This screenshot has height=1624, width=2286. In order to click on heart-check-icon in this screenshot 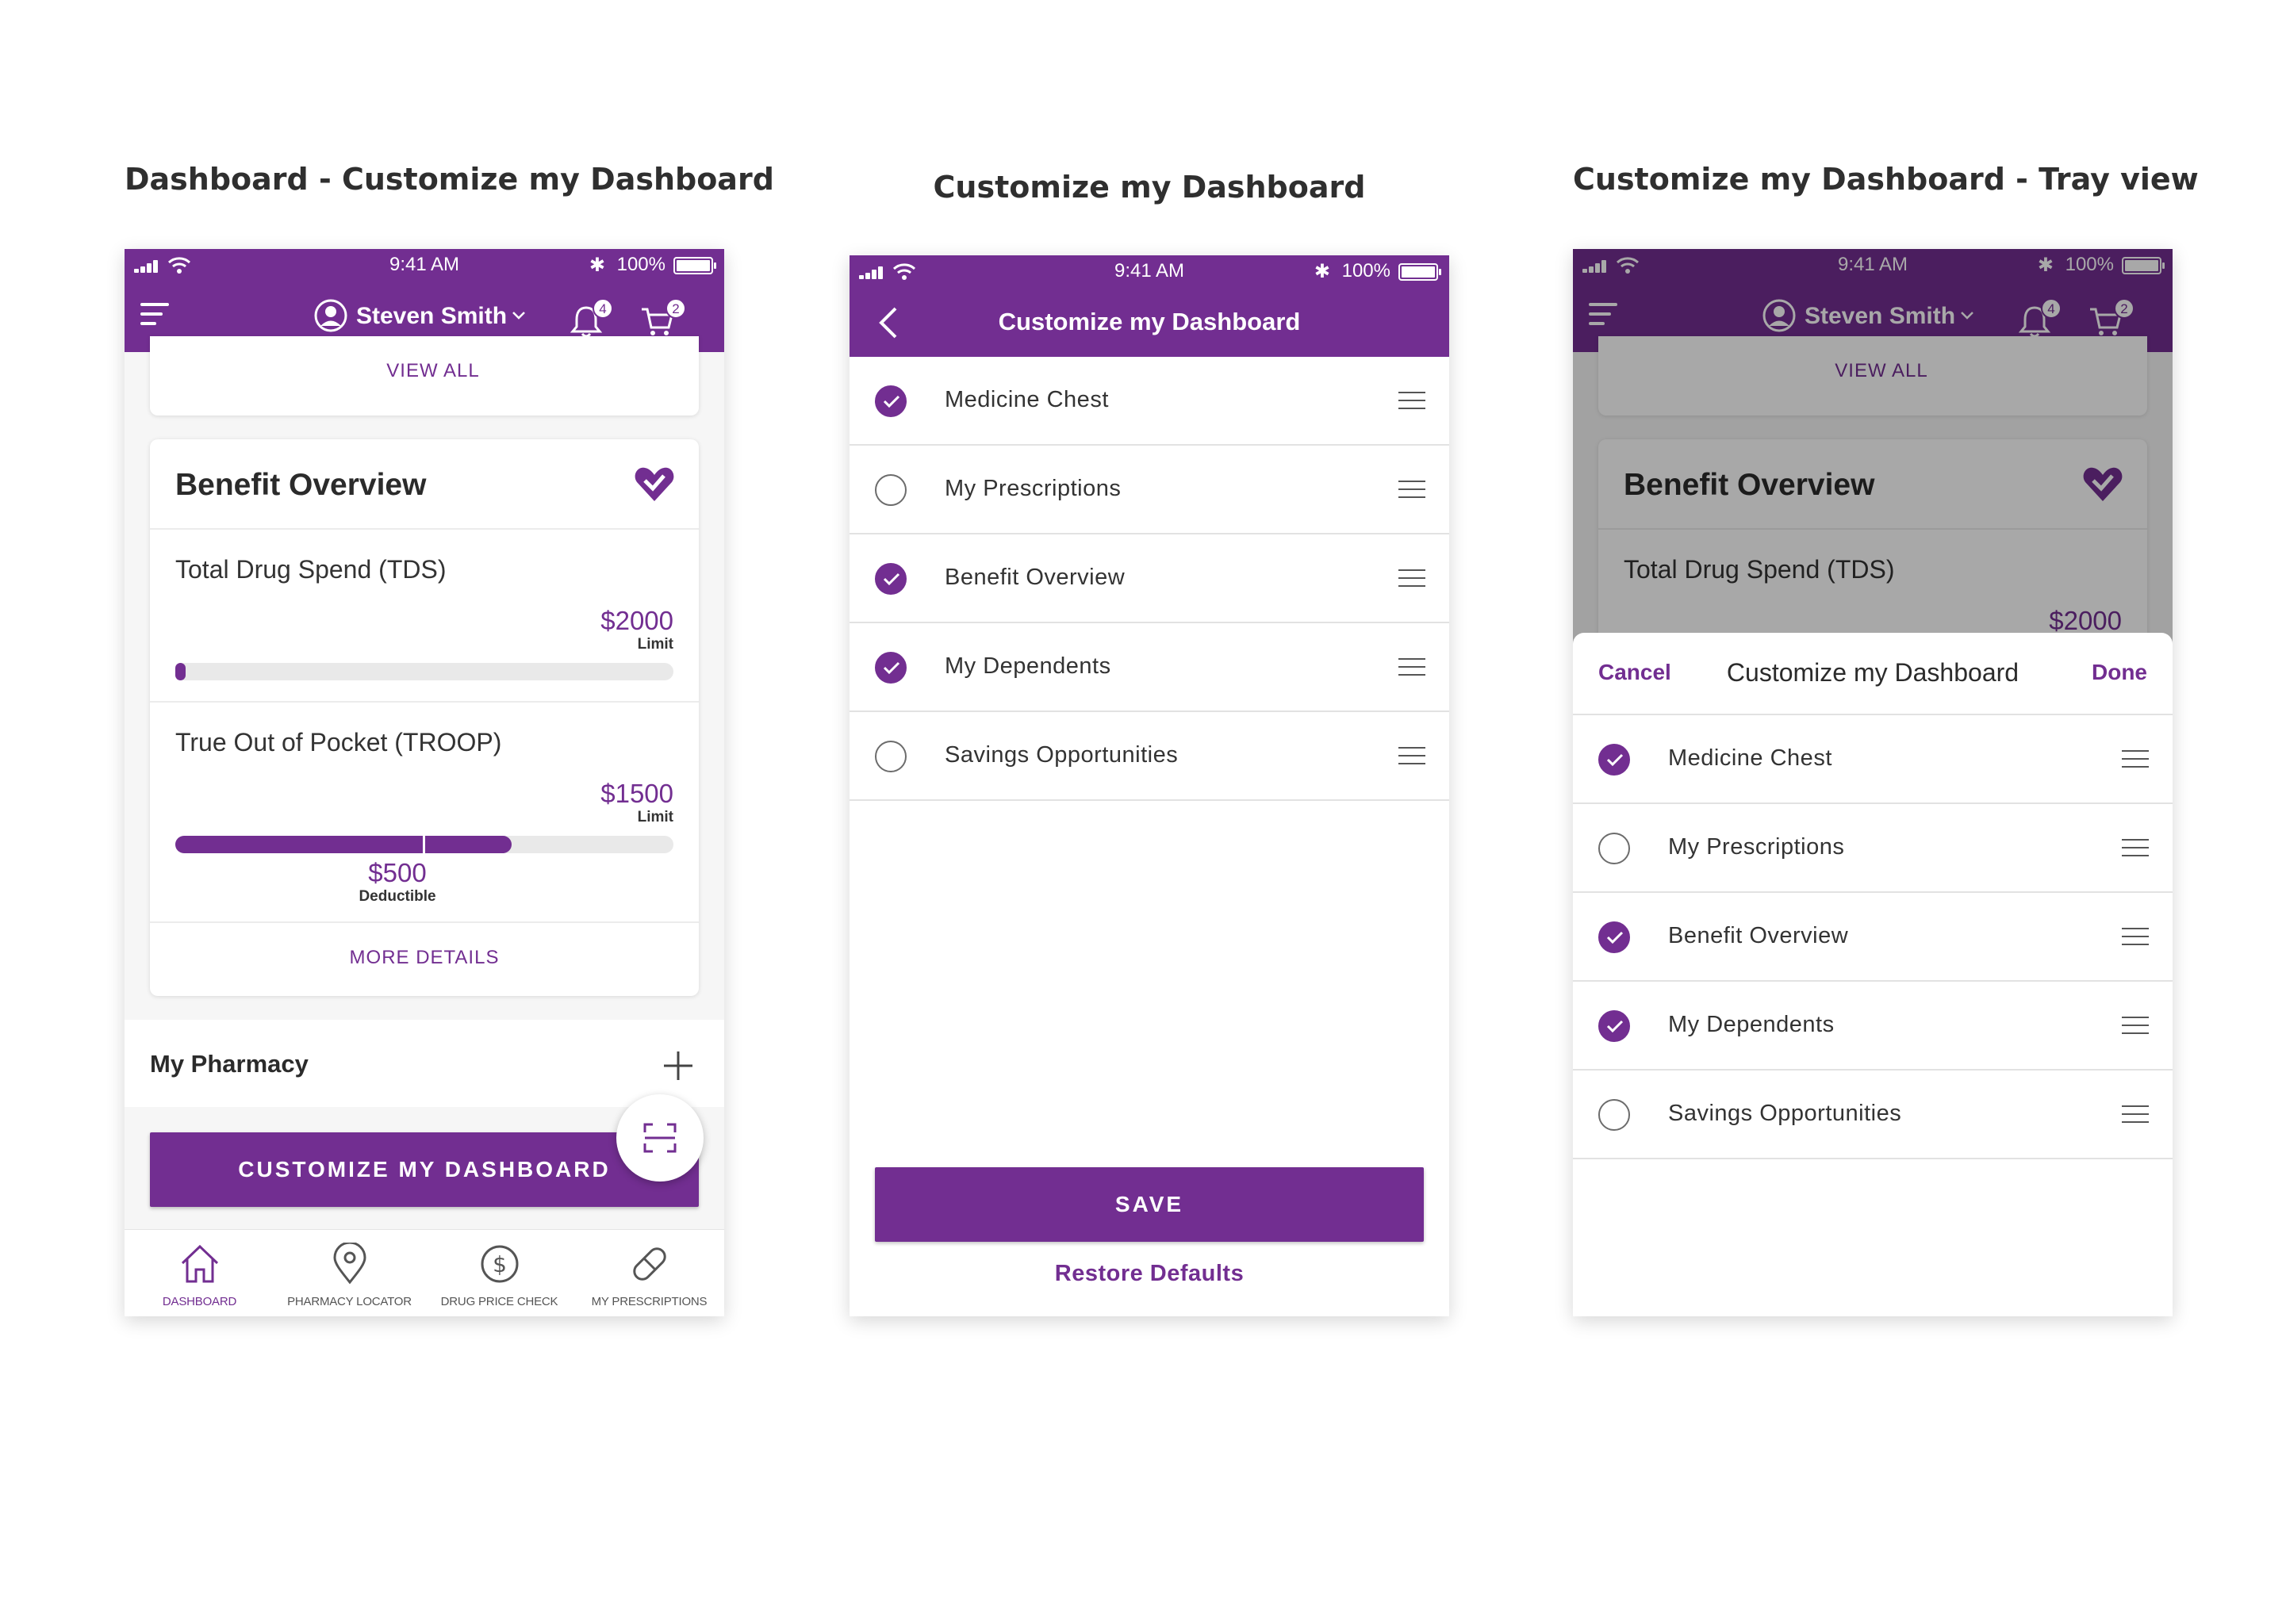, I will do `click(654, 484)`.